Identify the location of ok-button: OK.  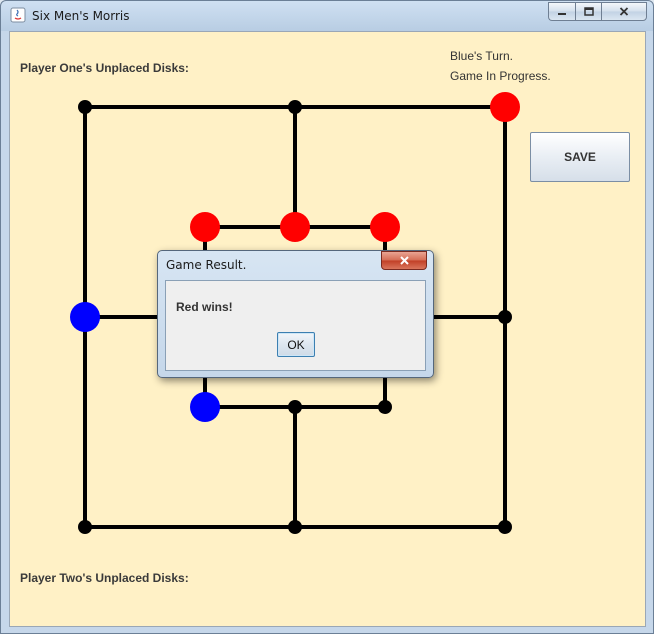
(296, 344).